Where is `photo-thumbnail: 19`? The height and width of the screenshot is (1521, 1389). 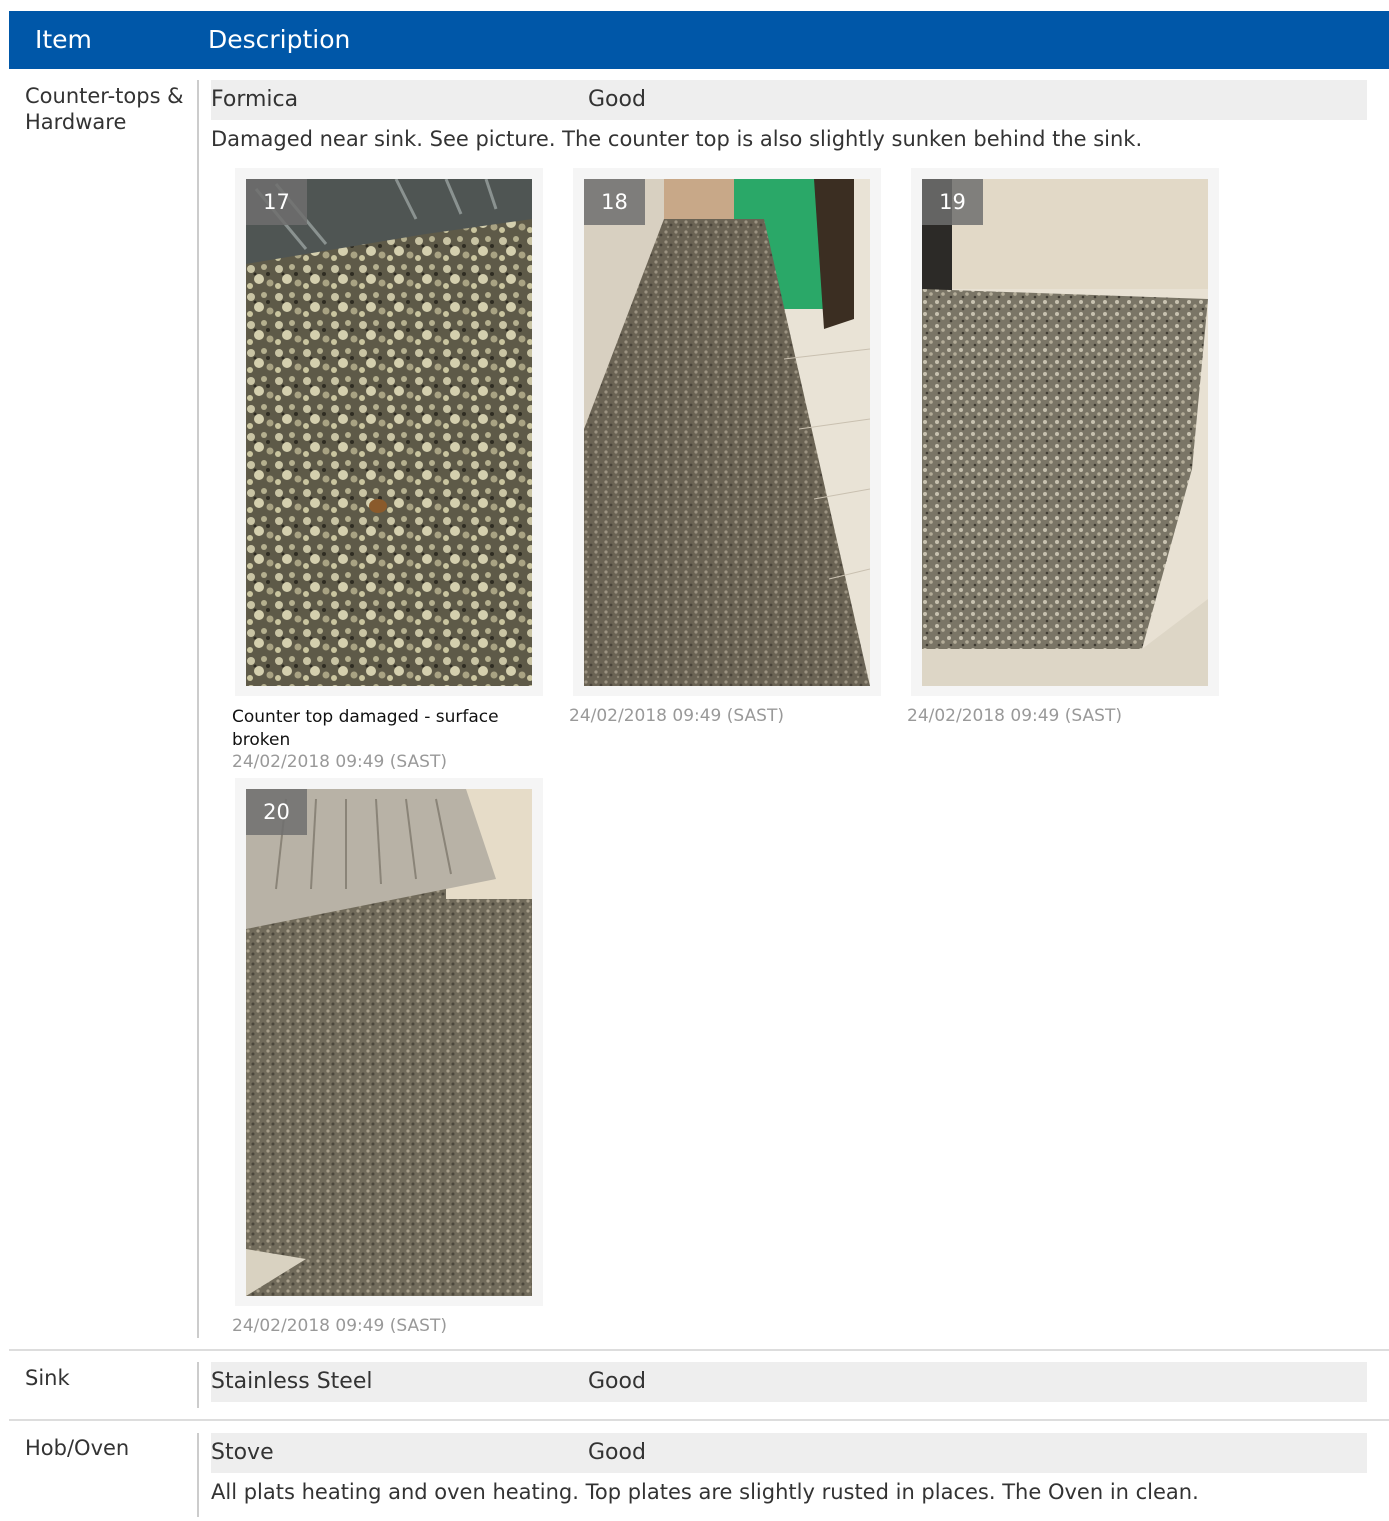 photo-thumbnail: 19 is located at coordinates (1065, 432).